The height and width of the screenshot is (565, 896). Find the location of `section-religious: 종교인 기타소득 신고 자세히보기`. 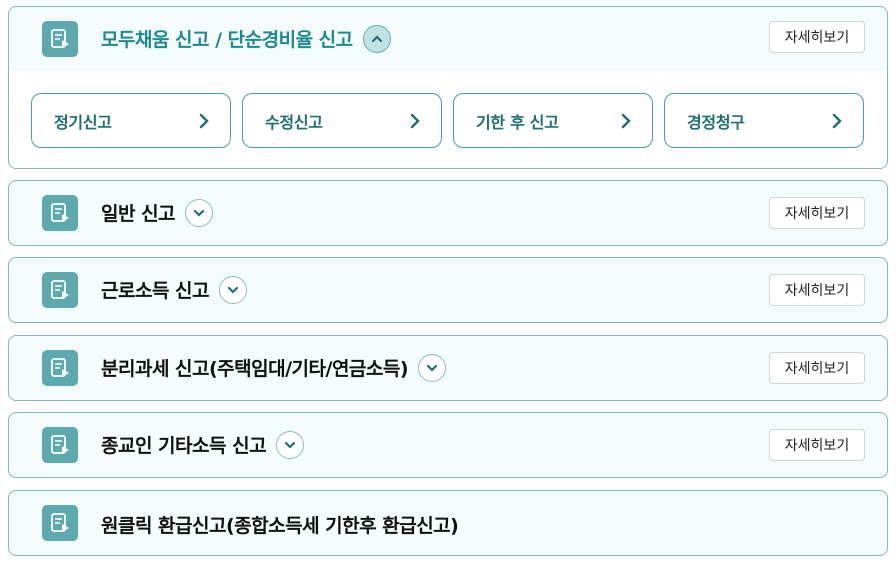

section-religious: 종교인 기타소득 신고 자세히보기 is located at coordinates (448, 445).